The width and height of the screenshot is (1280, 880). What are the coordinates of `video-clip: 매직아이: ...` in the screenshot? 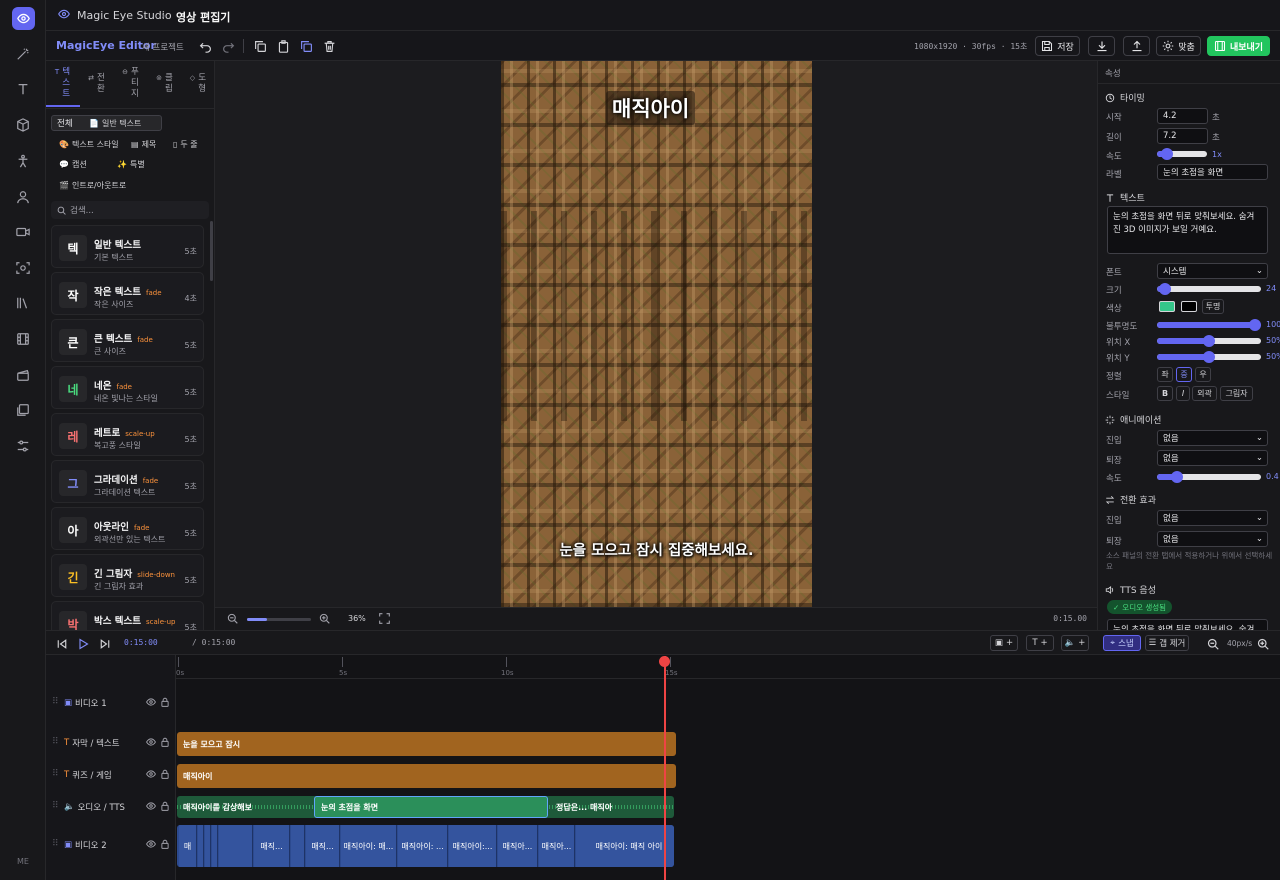 It's located at (423, 846).